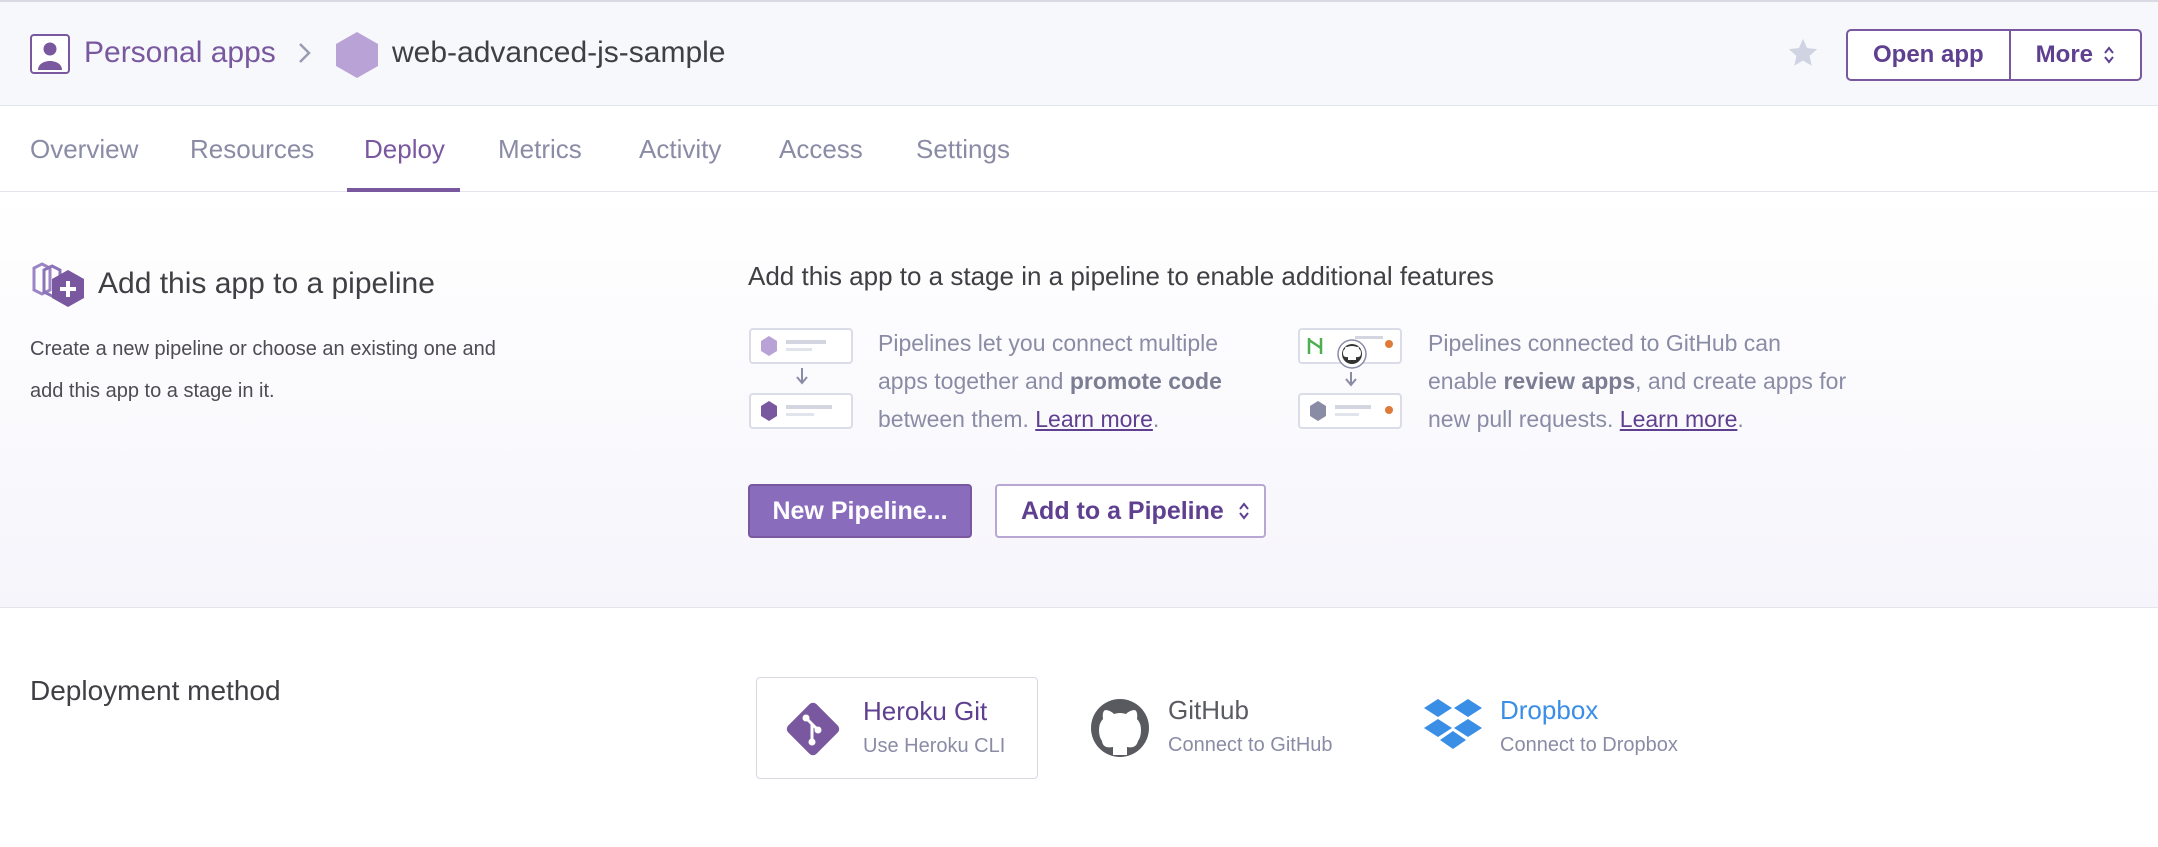 The height and width of the screenshot is (847, 2158). Describe the element at coordinates (2064, 54) in the screenshot. I see `more-label: More` at that location.